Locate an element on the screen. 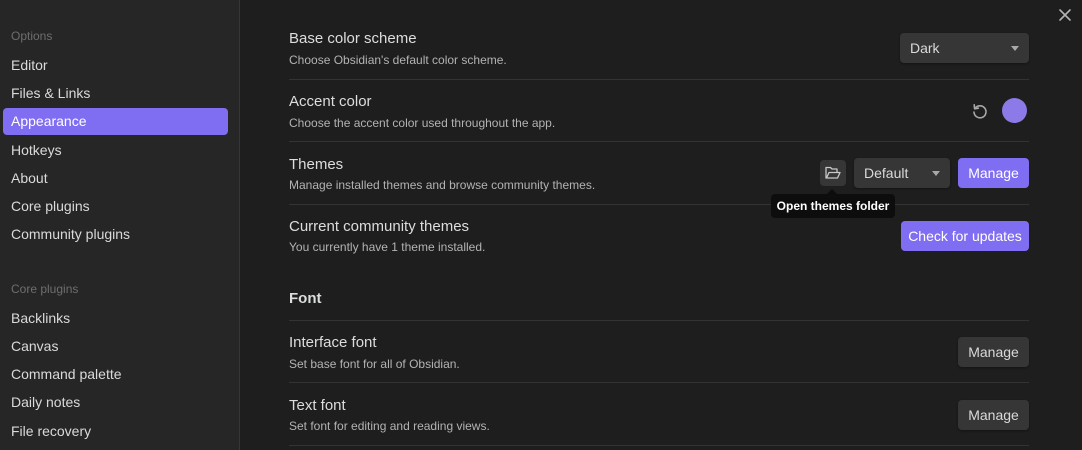 Image resolution: width=1082 pixels, height=450 pixels. tooltip: Open themes folder is located at coordinates (833, 203).